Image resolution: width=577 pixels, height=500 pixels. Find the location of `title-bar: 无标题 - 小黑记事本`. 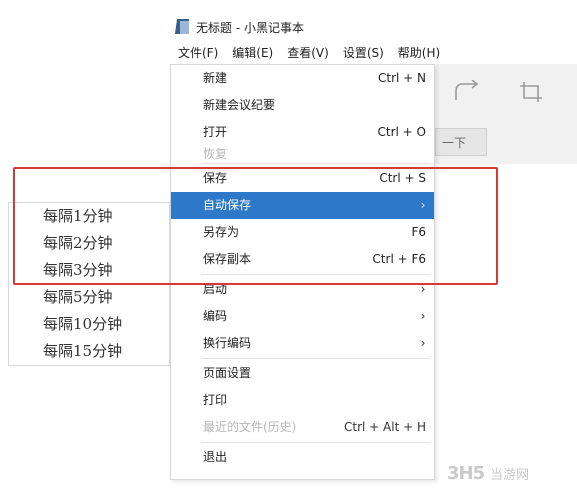

title-bar: 无标题 - 小黑记事本 is located at coordinates (373, 27).